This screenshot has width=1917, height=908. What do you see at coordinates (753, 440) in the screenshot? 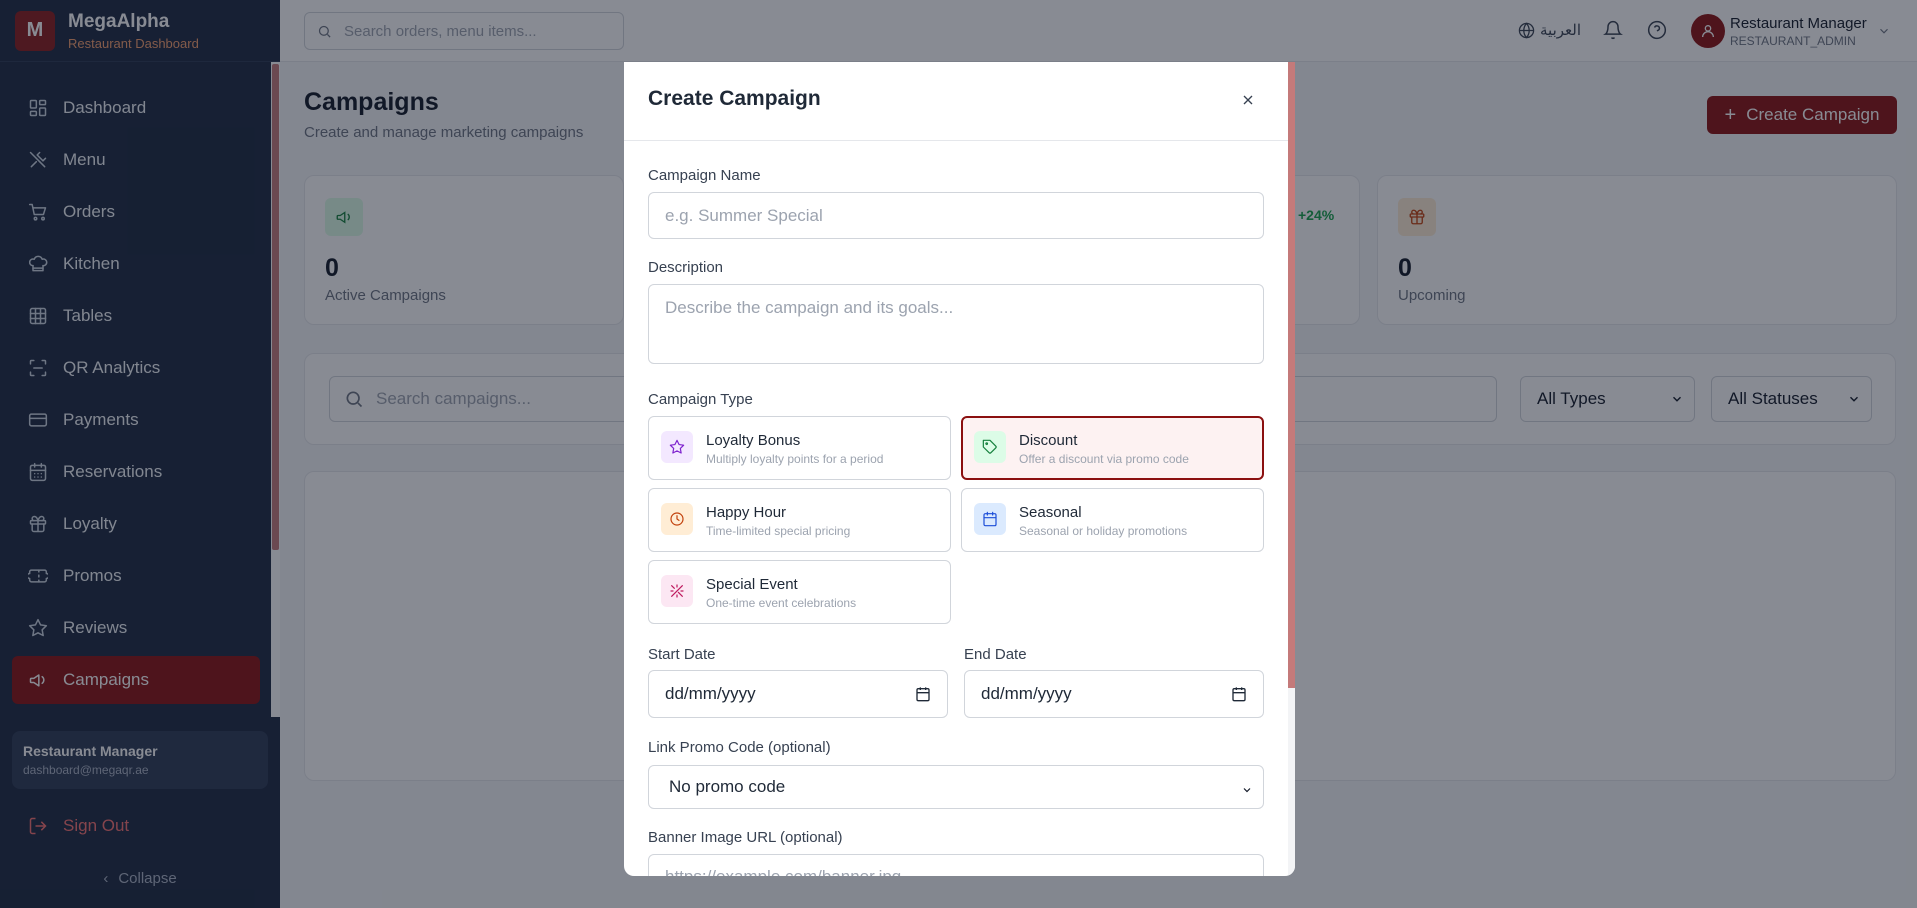
I see `type-option-title: Loyalty Bonus` at bounding box center [753, 440].